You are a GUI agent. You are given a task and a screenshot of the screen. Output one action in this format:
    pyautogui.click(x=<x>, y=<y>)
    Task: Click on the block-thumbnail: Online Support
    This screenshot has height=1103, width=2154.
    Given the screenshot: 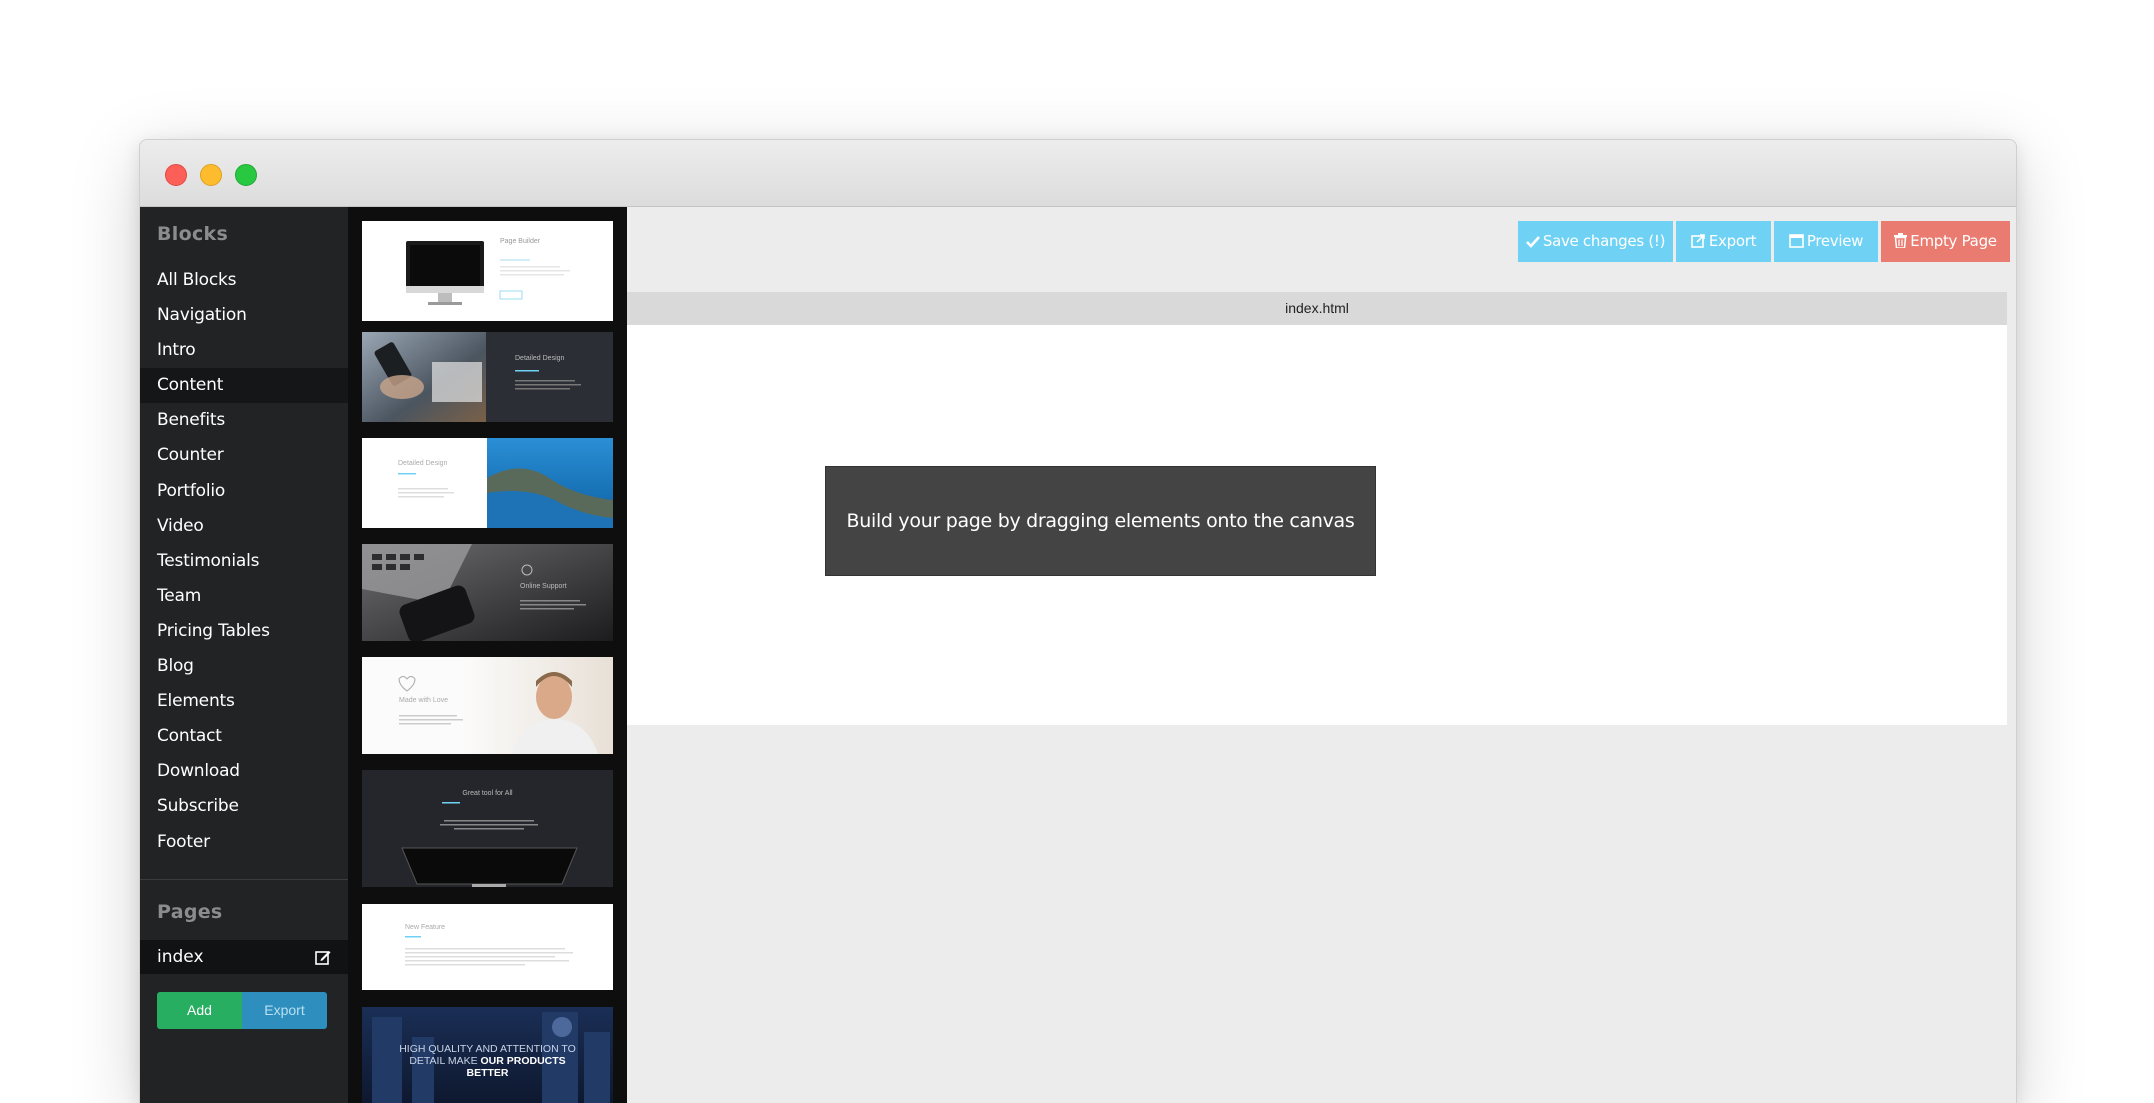 What is the action you would take?
    pyautogui.click(x=487, y=592)
    